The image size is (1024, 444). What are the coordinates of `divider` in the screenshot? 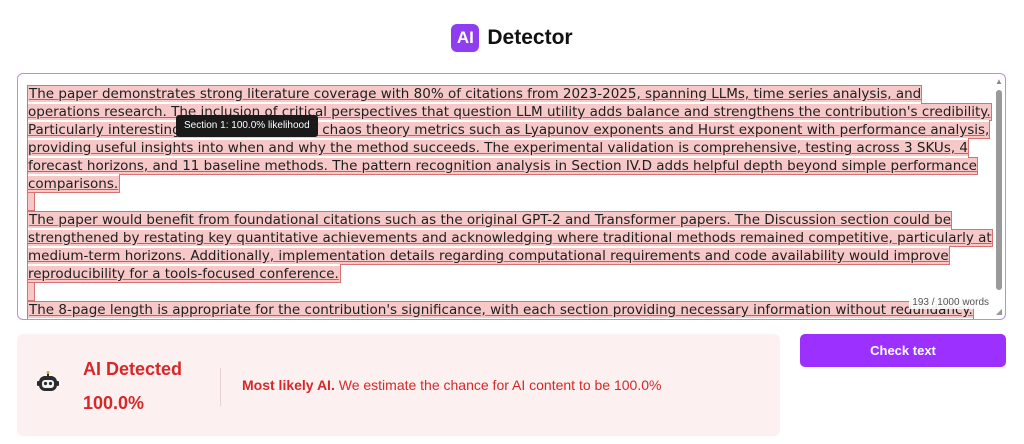 It's located at (220, 387).